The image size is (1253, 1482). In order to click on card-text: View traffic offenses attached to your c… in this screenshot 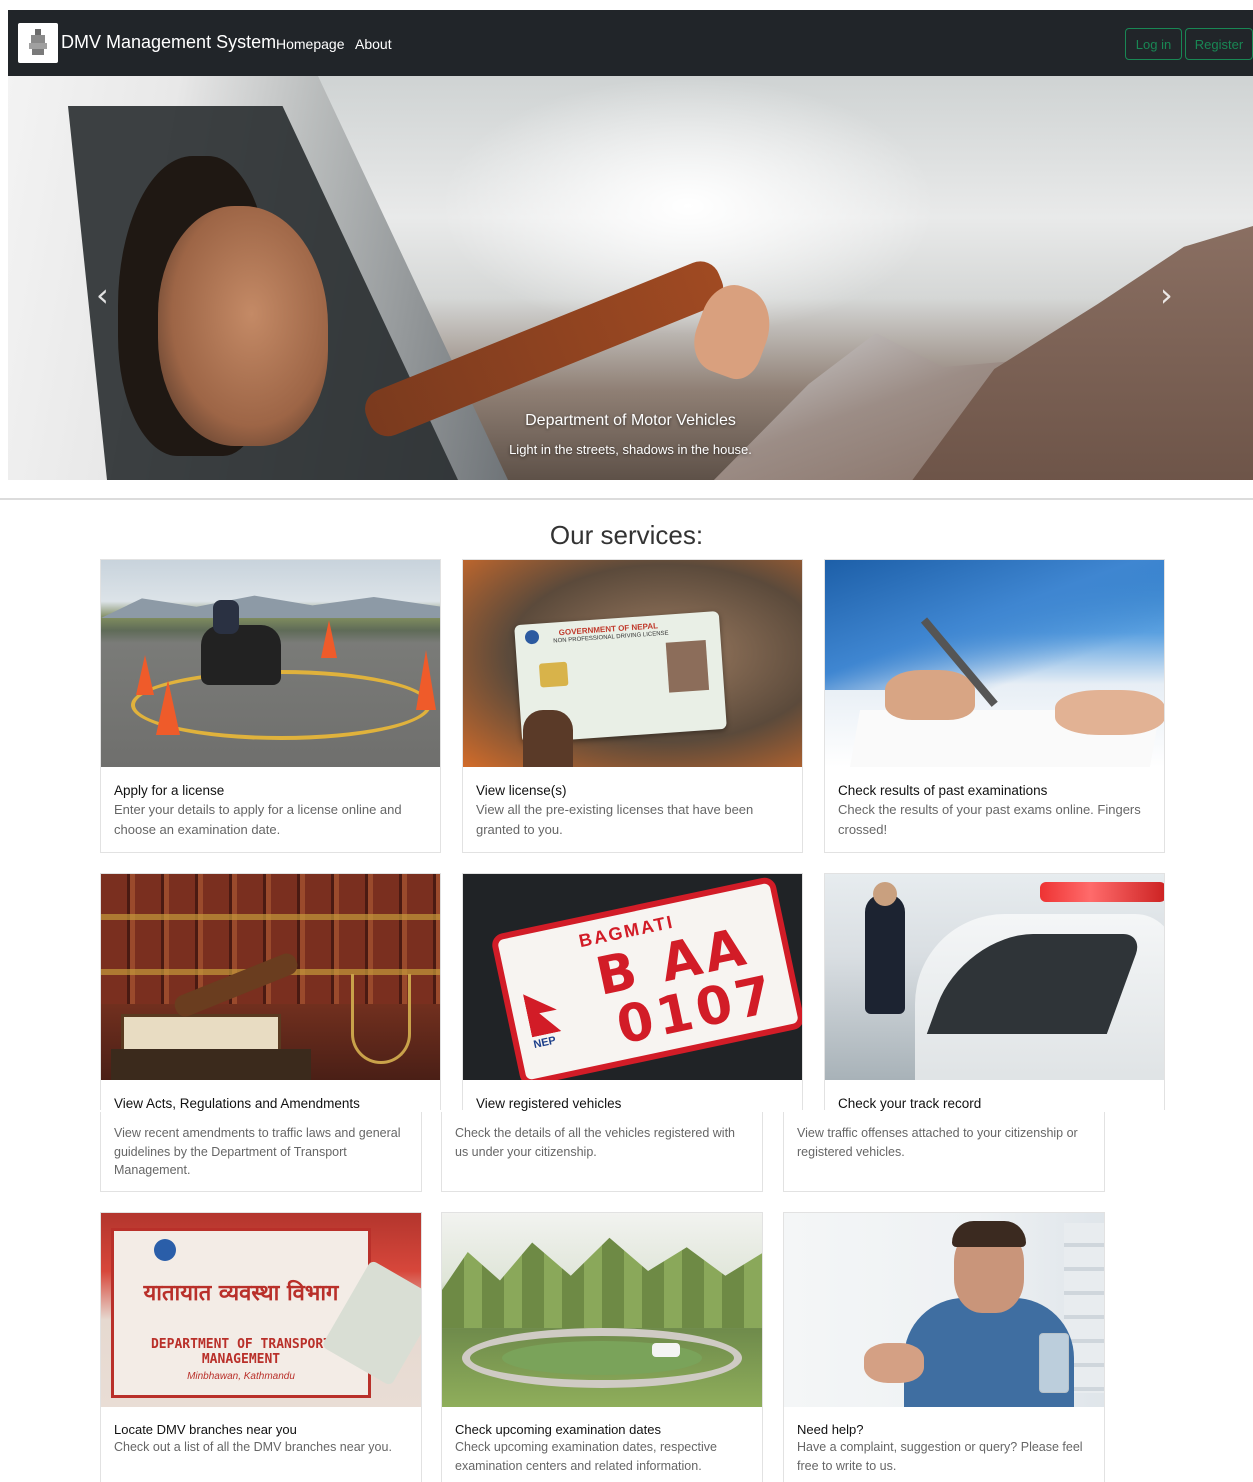, I will do `click(937, 1142)`.